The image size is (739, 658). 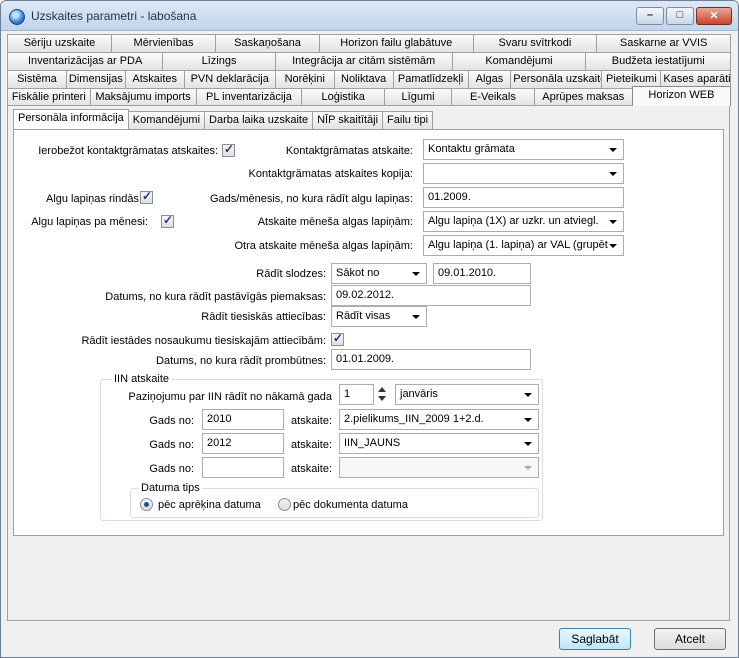 What do you see at coordinates (535, 43) in the screenshot?
I see `tab-svaru-svitrkodi: Svaru svītrkodi` at bounding box center [535, 43].